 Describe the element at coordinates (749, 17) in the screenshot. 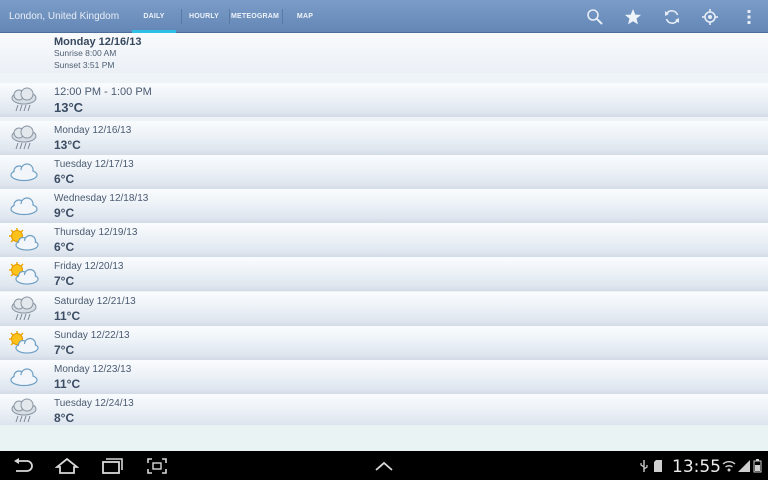

I see `overflow-menu-icon` at that location.